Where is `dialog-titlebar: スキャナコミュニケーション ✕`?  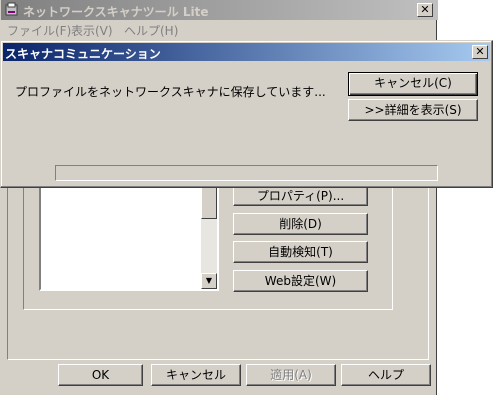
dialog-titlebar: スキャナコミュニケーション ✕ is located at coordinates (246, 52).